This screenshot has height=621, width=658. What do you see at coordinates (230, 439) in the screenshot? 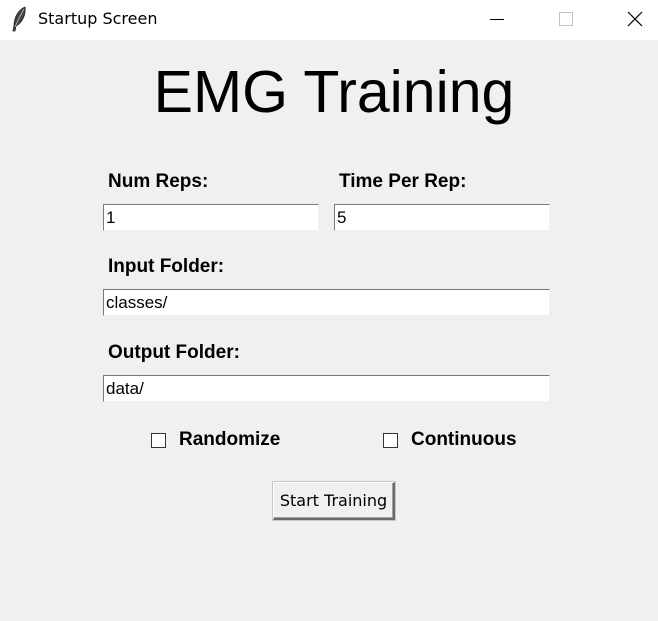
I see `randomize-label: Randomize` at bounding box center [230, 439].